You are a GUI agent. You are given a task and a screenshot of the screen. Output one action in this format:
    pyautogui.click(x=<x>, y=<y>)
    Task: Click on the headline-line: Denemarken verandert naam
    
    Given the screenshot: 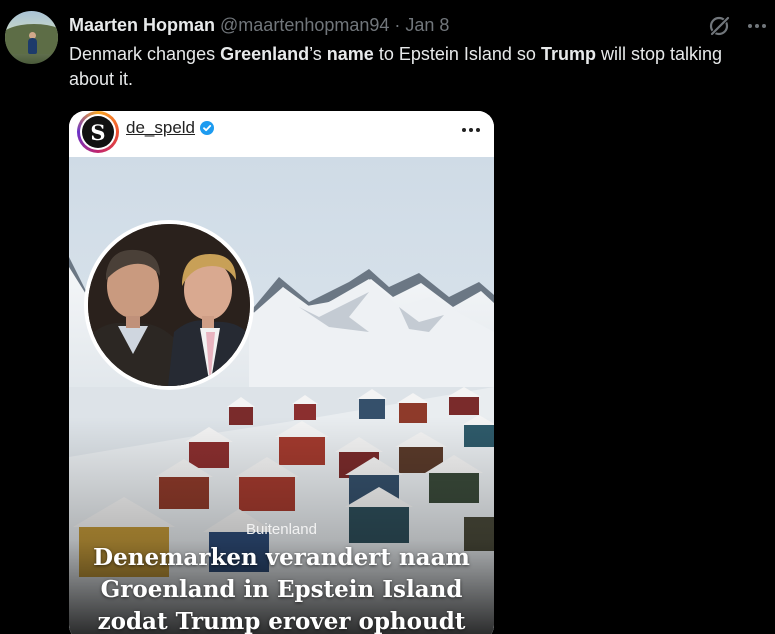 What is the action you would take?
    pyautogui.click(x=281, y=557)
    